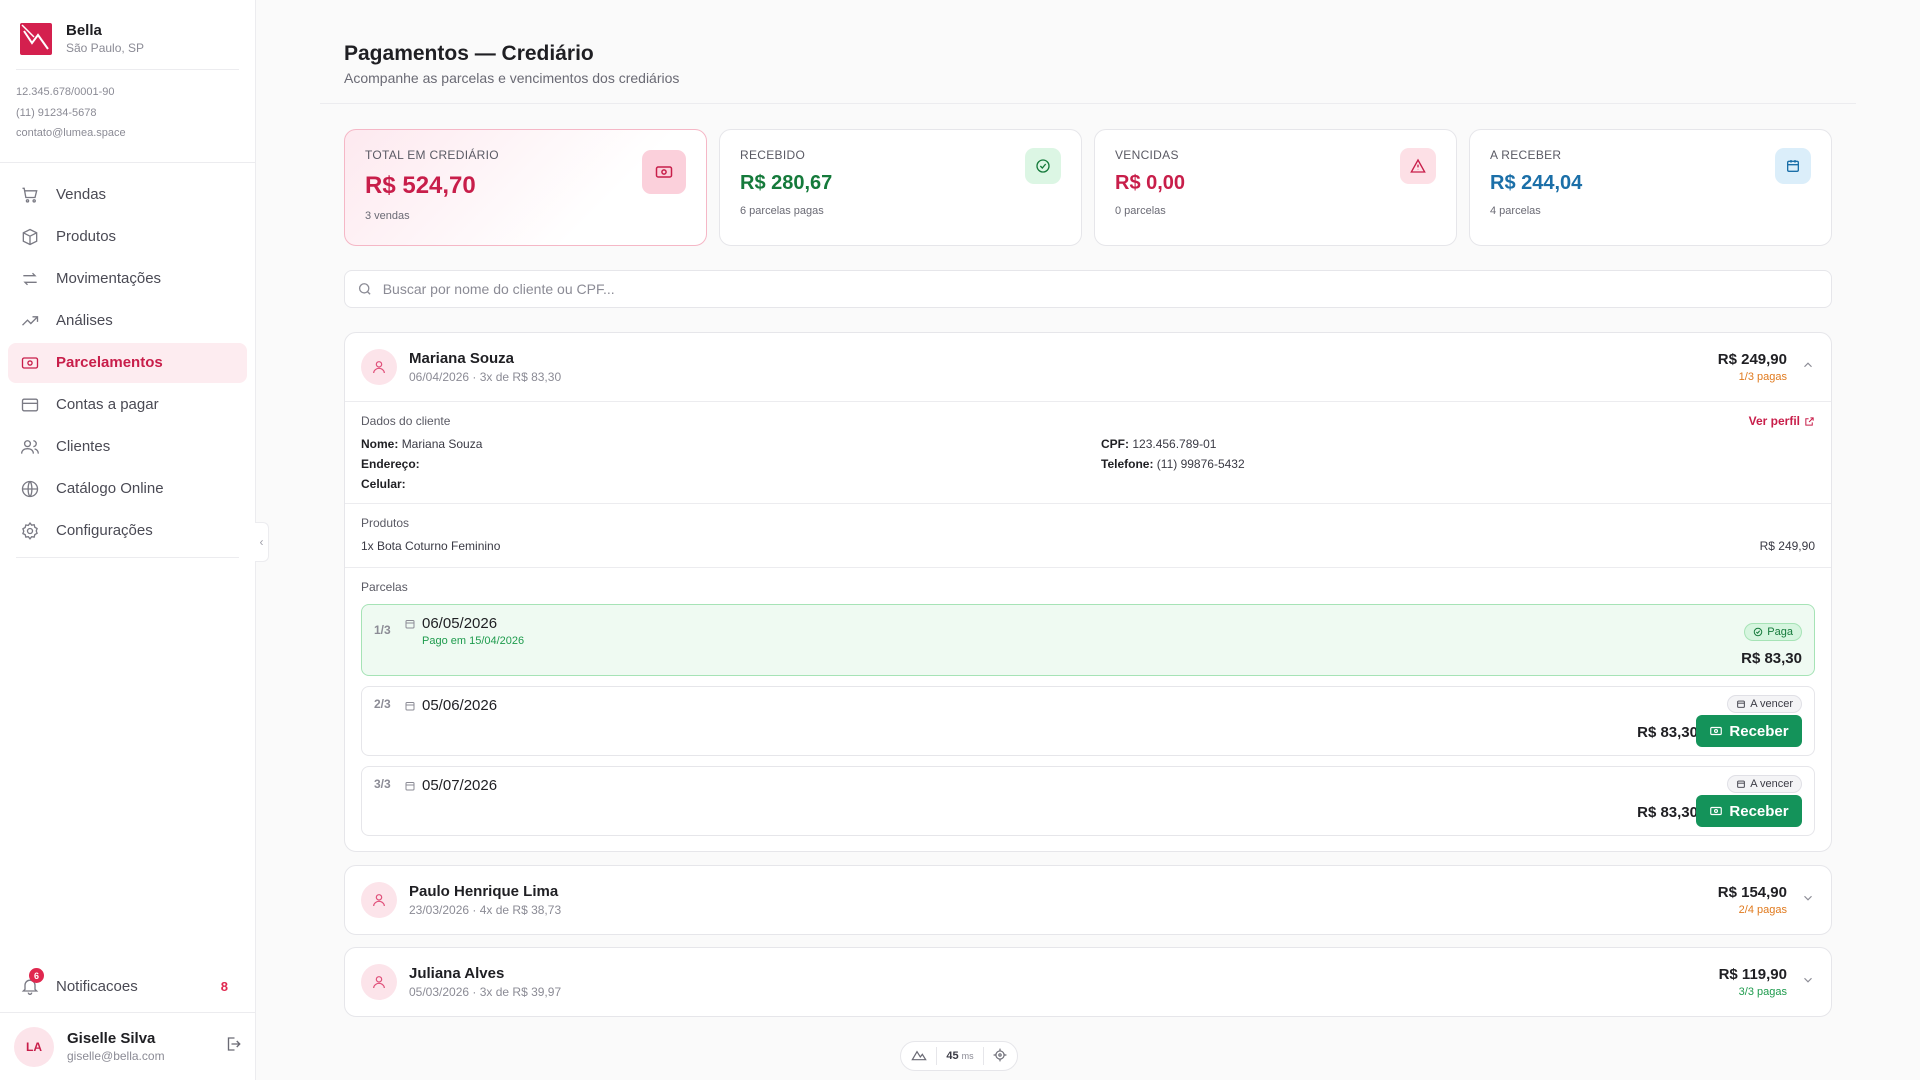  What do you see at coordinates (1787, 546) in the screenshot?
I see `product-price: R$ 249,90` at bounding box center [1787, 546].